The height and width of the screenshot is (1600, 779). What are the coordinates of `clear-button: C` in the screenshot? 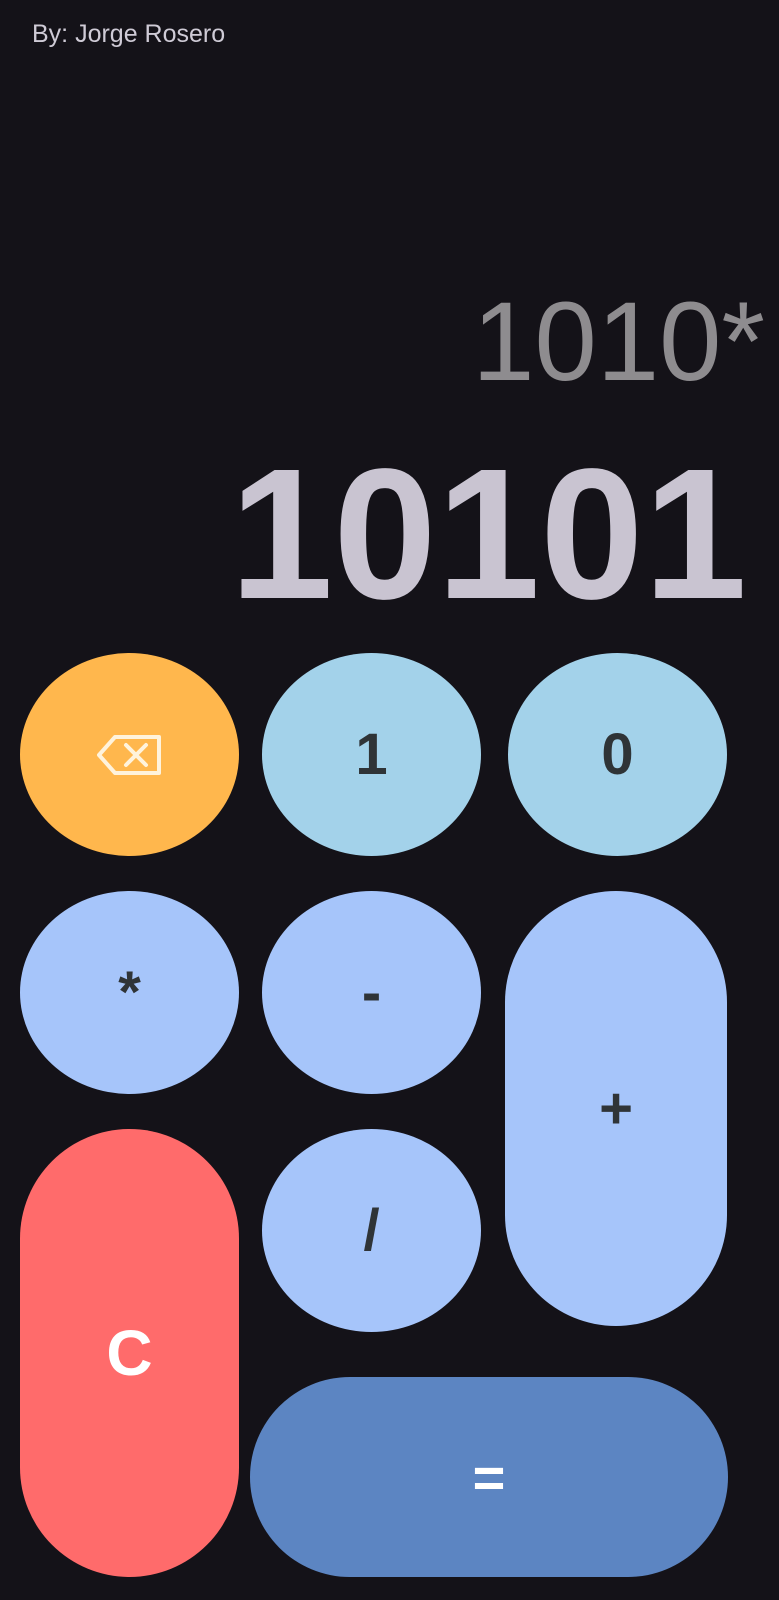 It's located at (129, 1353).